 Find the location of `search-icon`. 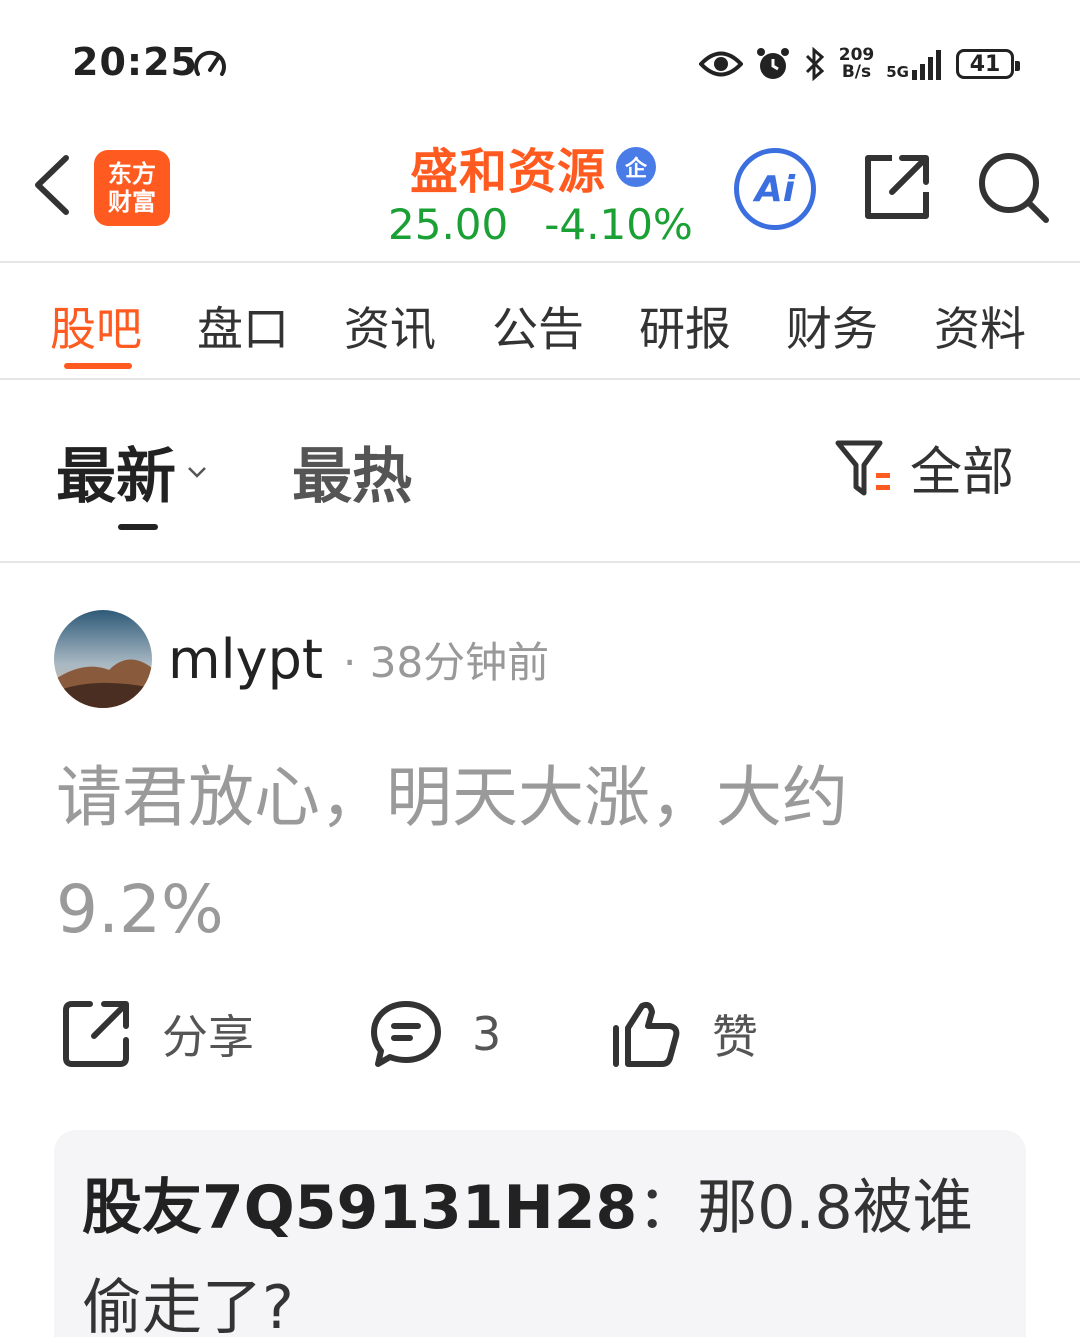

search-icon is located at coordinates (1013, 187).